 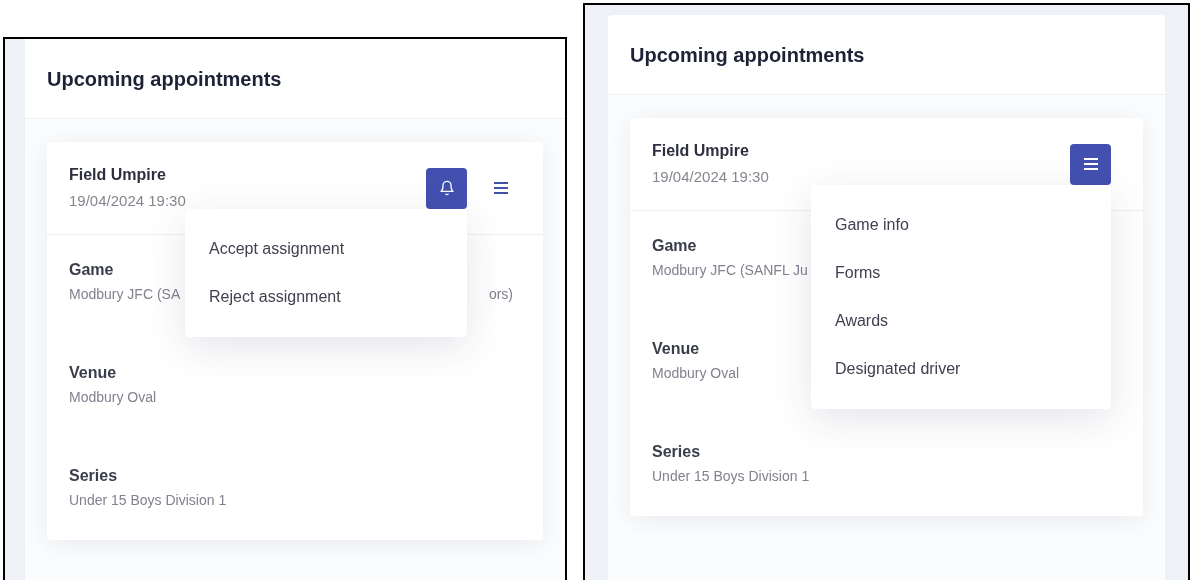 What do you see at coordinates (961, 224) in the screenshot?
I see `menu-item: Game info` at bounding box center [961, 224].